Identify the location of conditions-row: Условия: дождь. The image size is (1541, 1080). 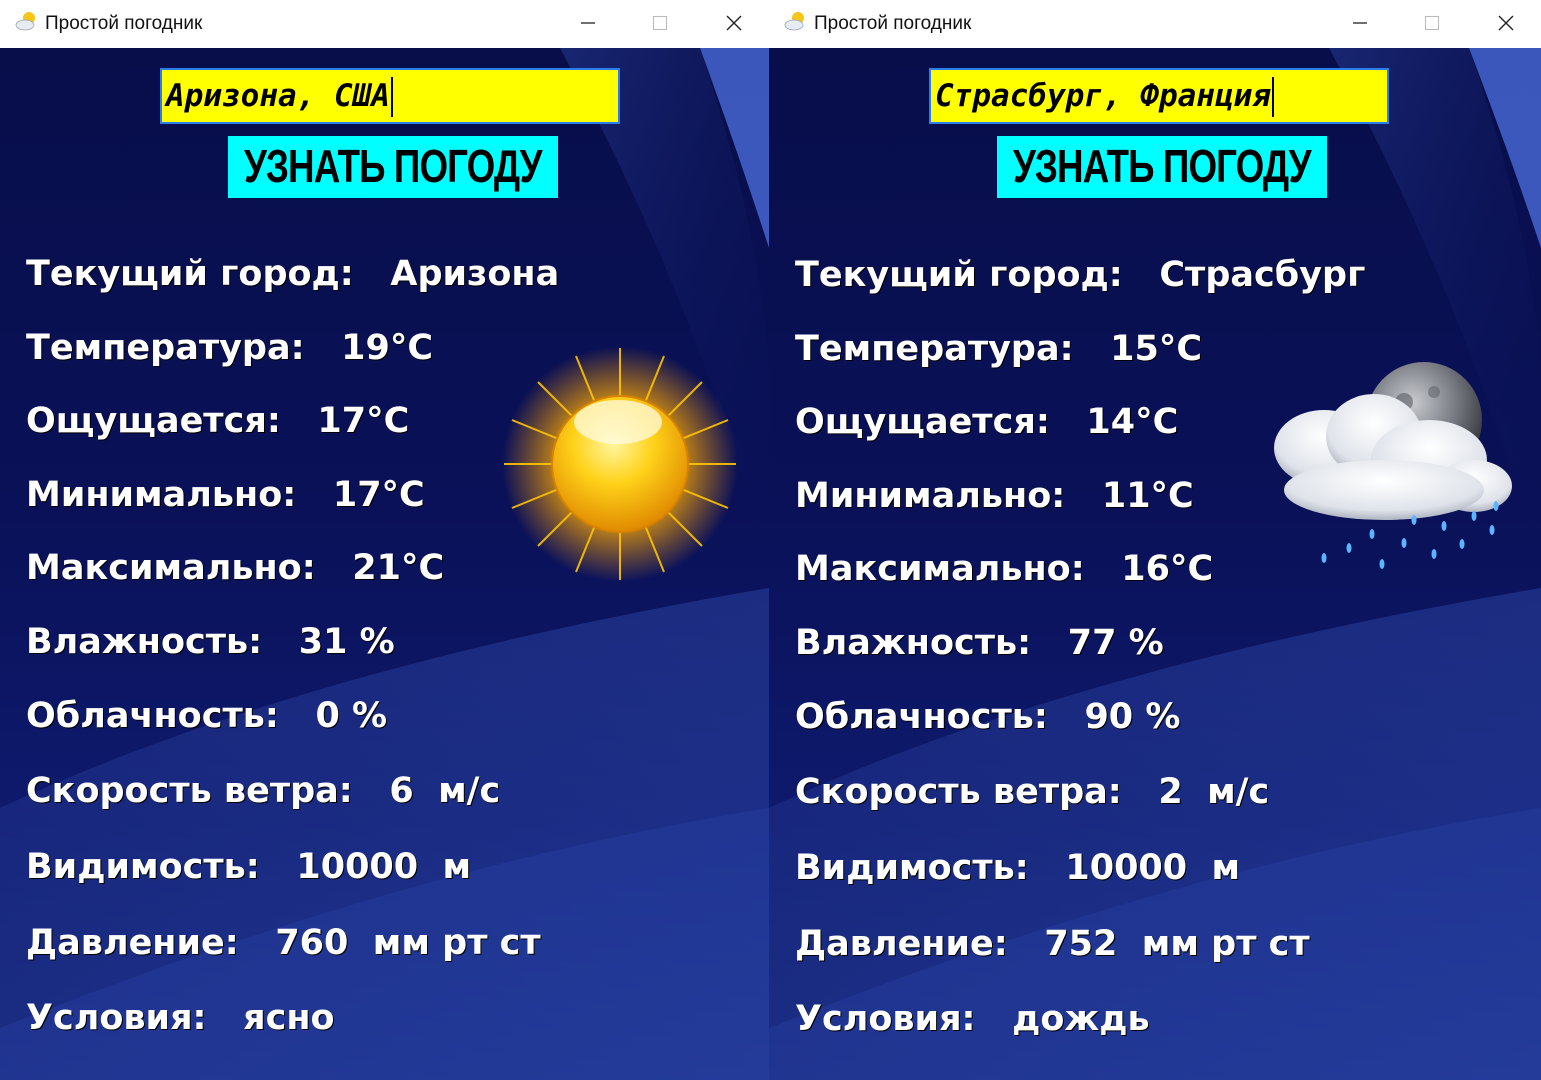
(972, 1019).